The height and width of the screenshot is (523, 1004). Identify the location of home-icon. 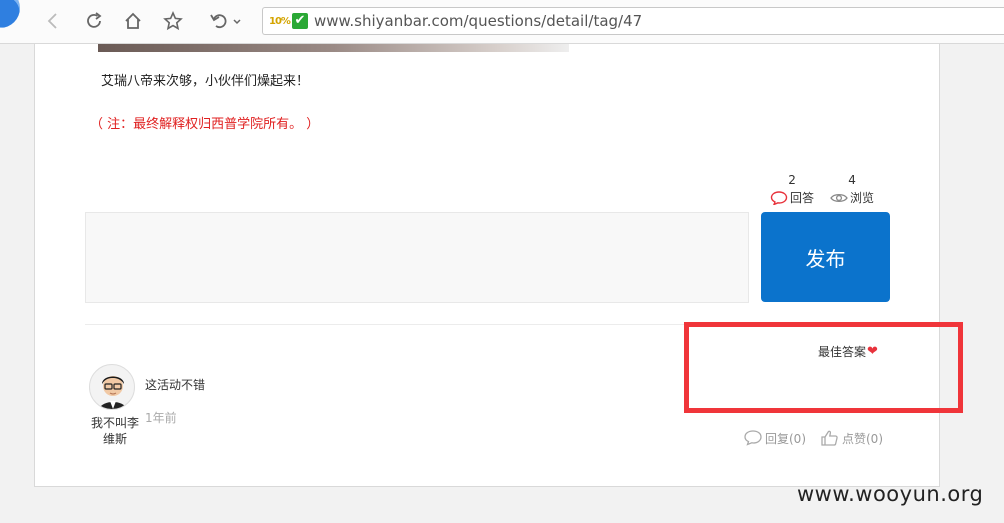
(133, 21).